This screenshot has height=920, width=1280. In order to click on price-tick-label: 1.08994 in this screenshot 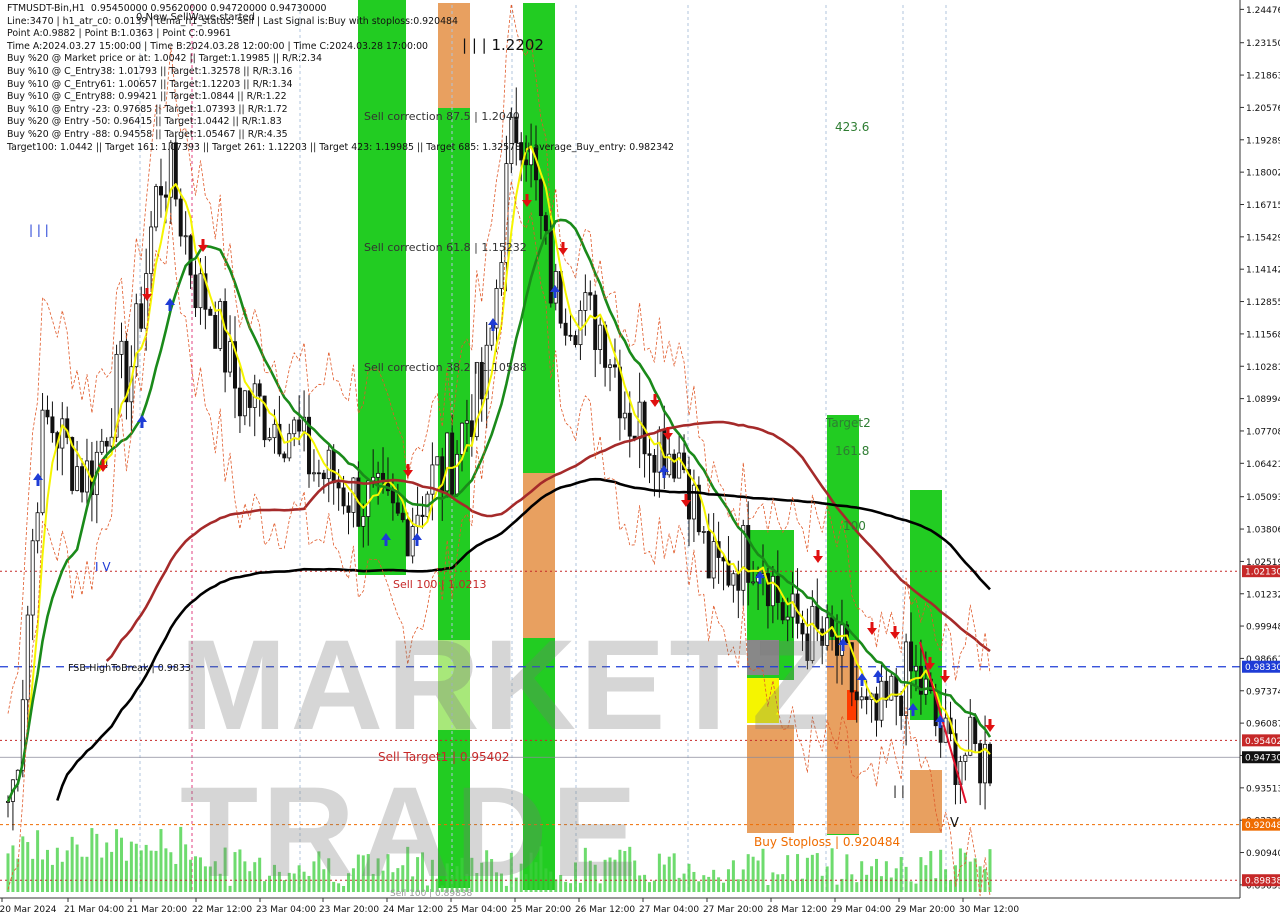, I will do `click(1263, 400)`.